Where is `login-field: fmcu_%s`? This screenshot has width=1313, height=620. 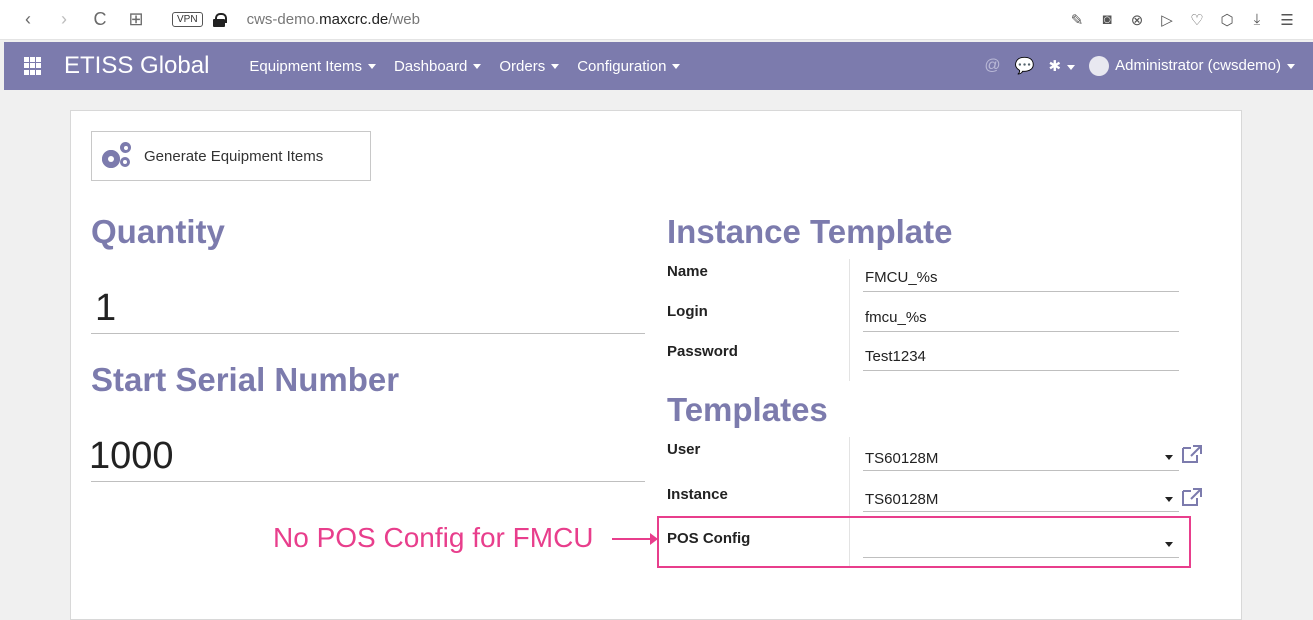 login-field: fmcu_%s is located at coordinates (896, 317).